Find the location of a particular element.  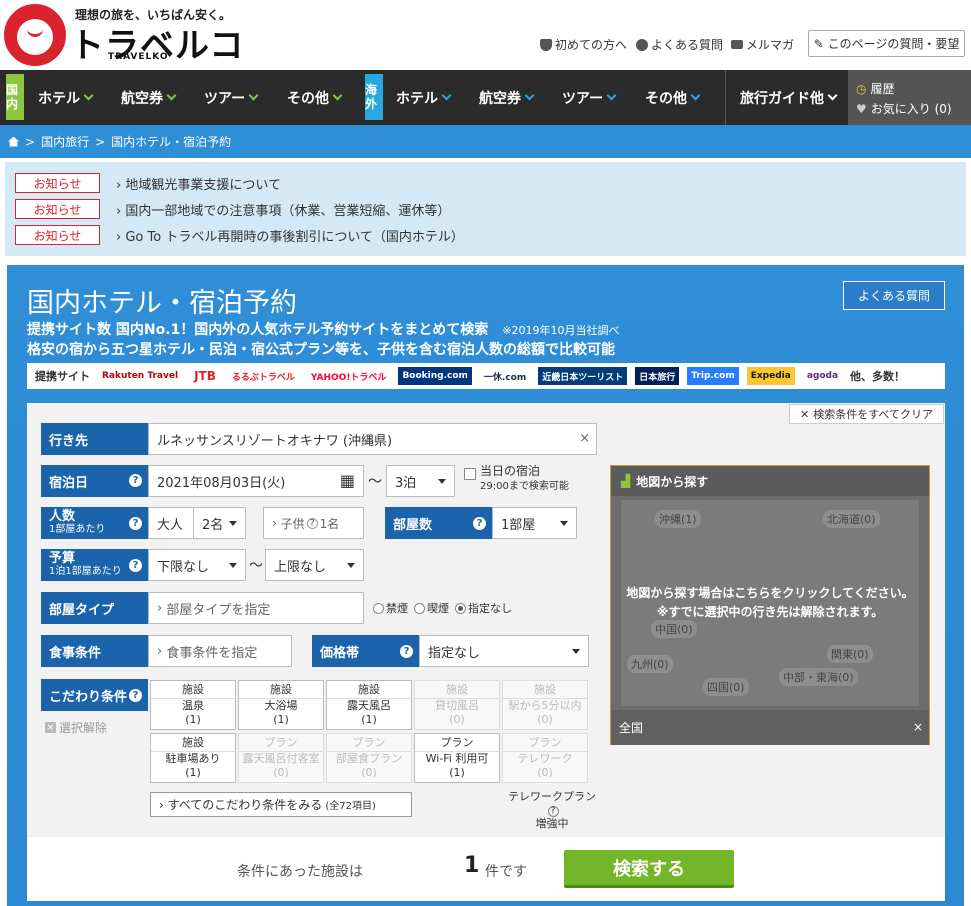

same-day-checkbox: 当日の宿泊 29:00まで検索可能 is located at coordinates (516, 479).